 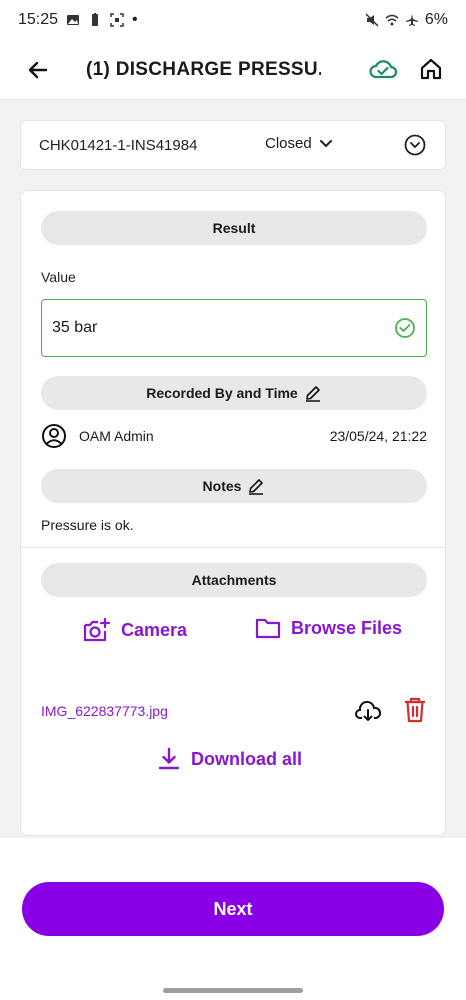 I want to click on folder-icon, so click(x=268, y=628).